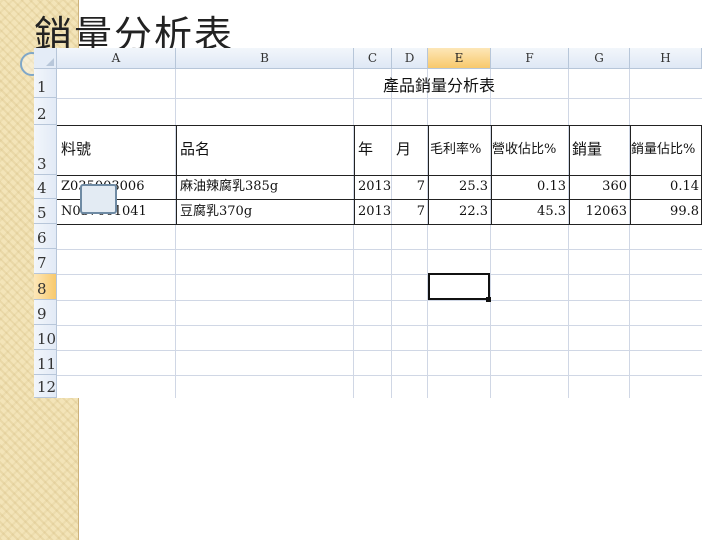 The image size is (720, 540). What do you see at coordinates (488, 299) in the screenshot?
I see `fill-handle` at bounding box center [488, 299].